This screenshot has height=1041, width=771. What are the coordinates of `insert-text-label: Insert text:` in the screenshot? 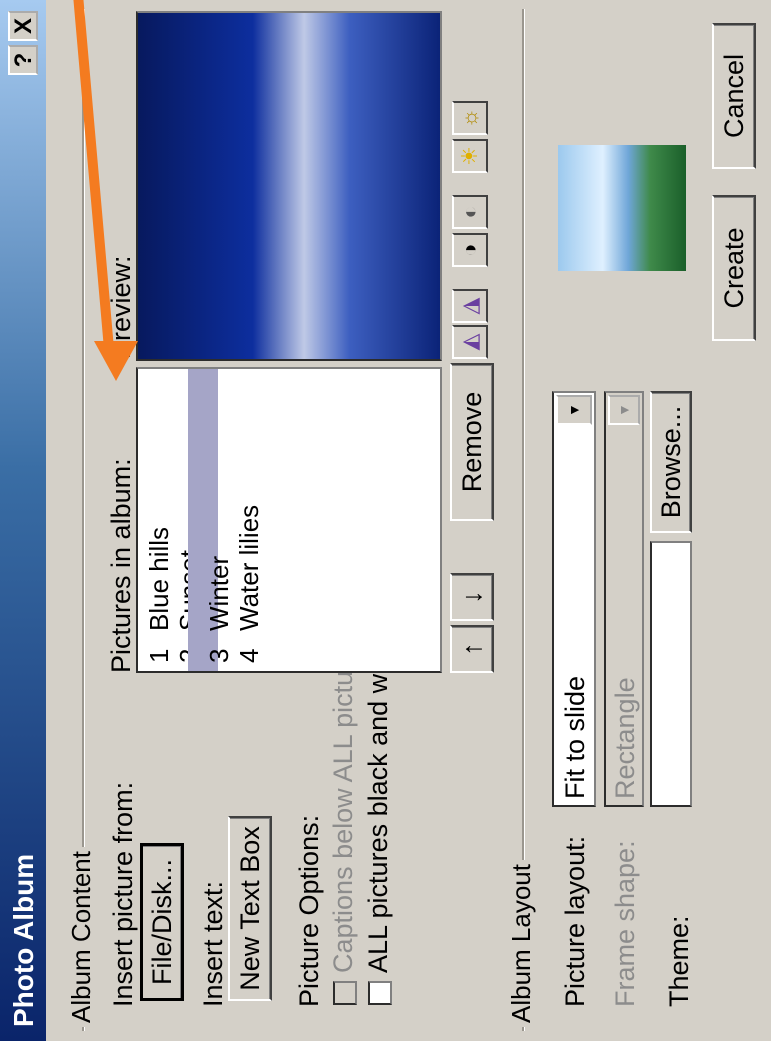 It's located at (213, 943).